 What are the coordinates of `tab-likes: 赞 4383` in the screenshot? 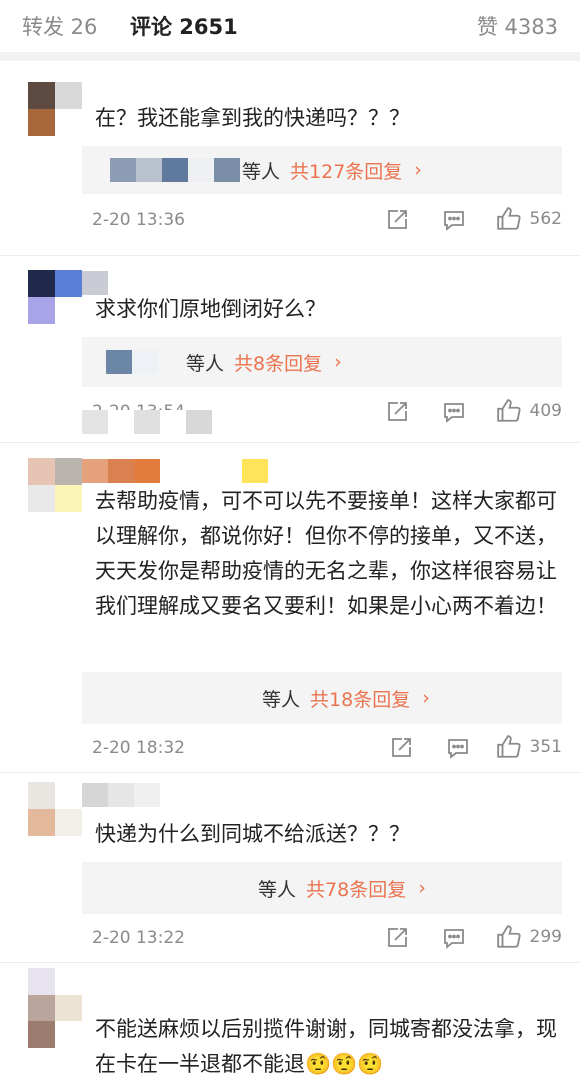 It's located at (517, 26).